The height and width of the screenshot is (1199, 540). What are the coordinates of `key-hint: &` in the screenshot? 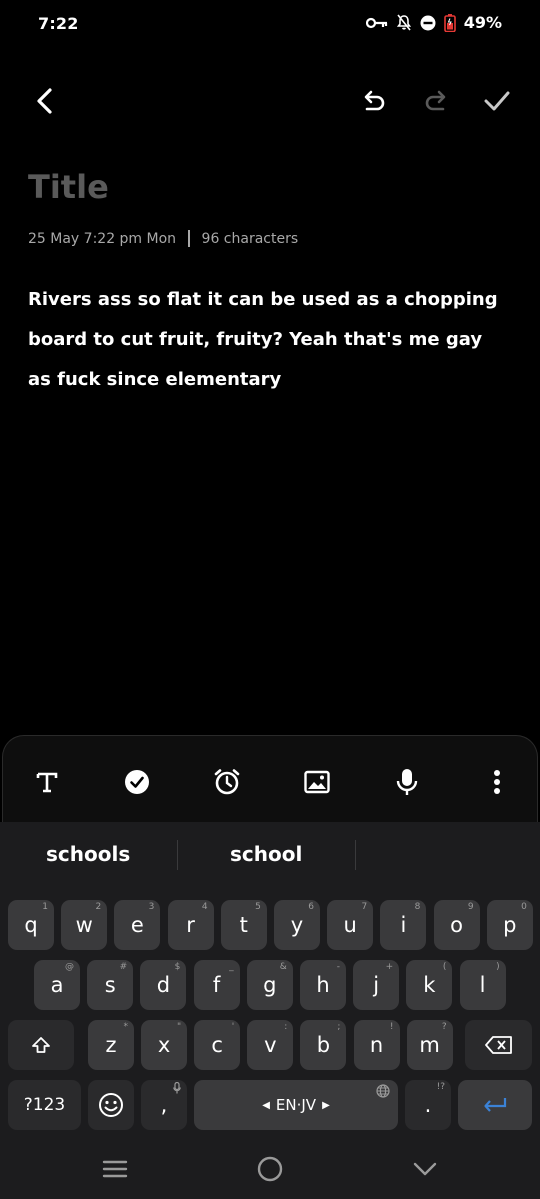 It's located at (283, 967).